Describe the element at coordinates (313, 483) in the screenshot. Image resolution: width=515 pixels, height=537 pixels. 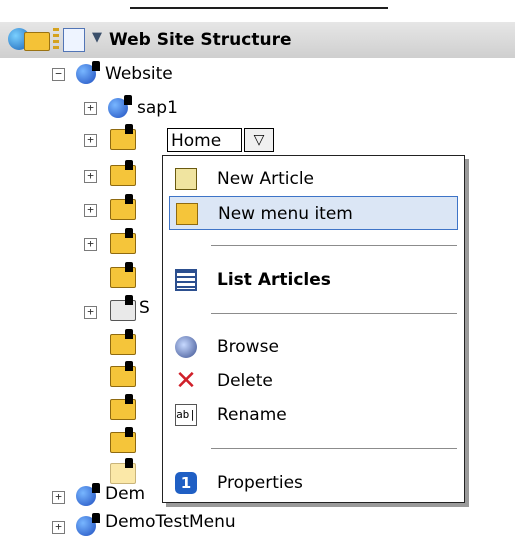
I see `menu-item-properties: 1 Properties` at that location.